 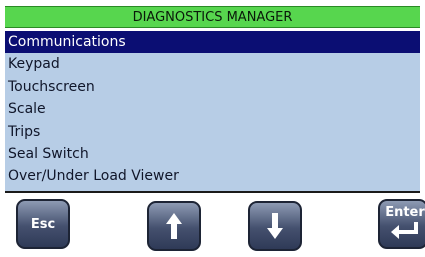 What do you see at coordinates (212, 17) in the screenshot?
I see `window-title: DIAGNOSTICS MANAGER` at bounding box center [212, 17].